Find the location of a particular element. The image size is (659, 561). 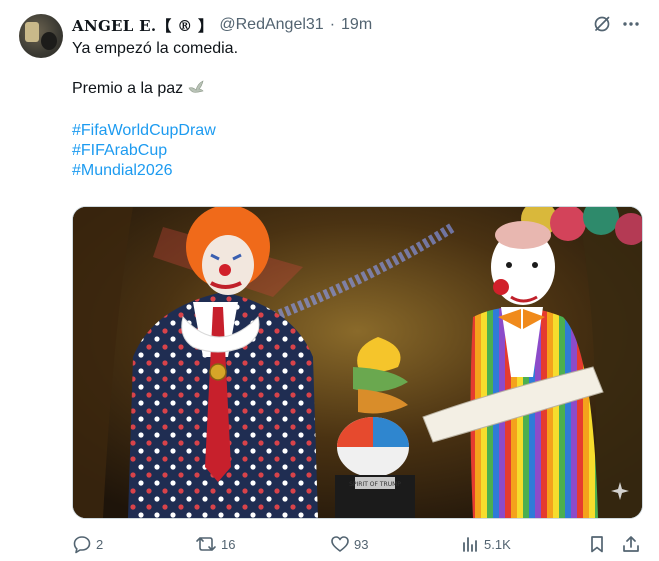

reply-count: 2 is located at coordinates (100, 544).